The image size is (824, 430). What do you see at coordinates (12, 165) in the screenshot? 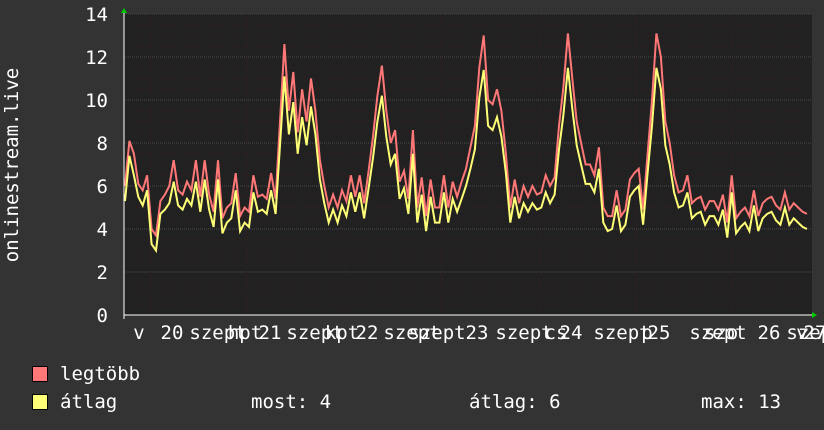
I see `y-axis-label: onlinestream.live` at bounding box center [12, 165].